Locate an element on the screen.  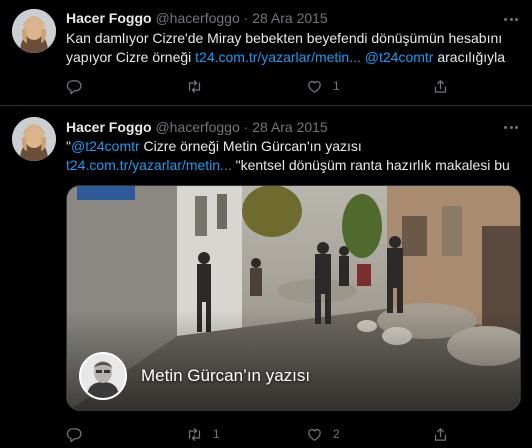
like-count: 2 is located at coordinates (336, 434).